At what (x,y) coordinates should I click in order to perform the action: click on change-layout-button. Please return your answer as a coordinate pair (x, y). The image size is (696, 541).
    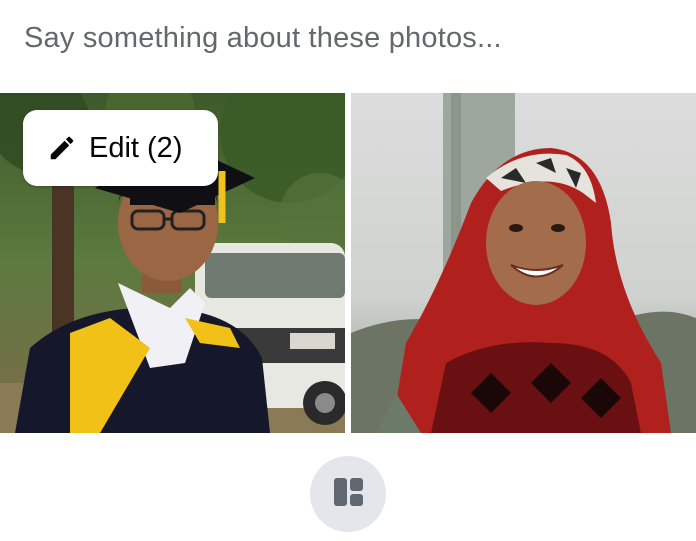
    Looking at the image, I should click on (348, 494).